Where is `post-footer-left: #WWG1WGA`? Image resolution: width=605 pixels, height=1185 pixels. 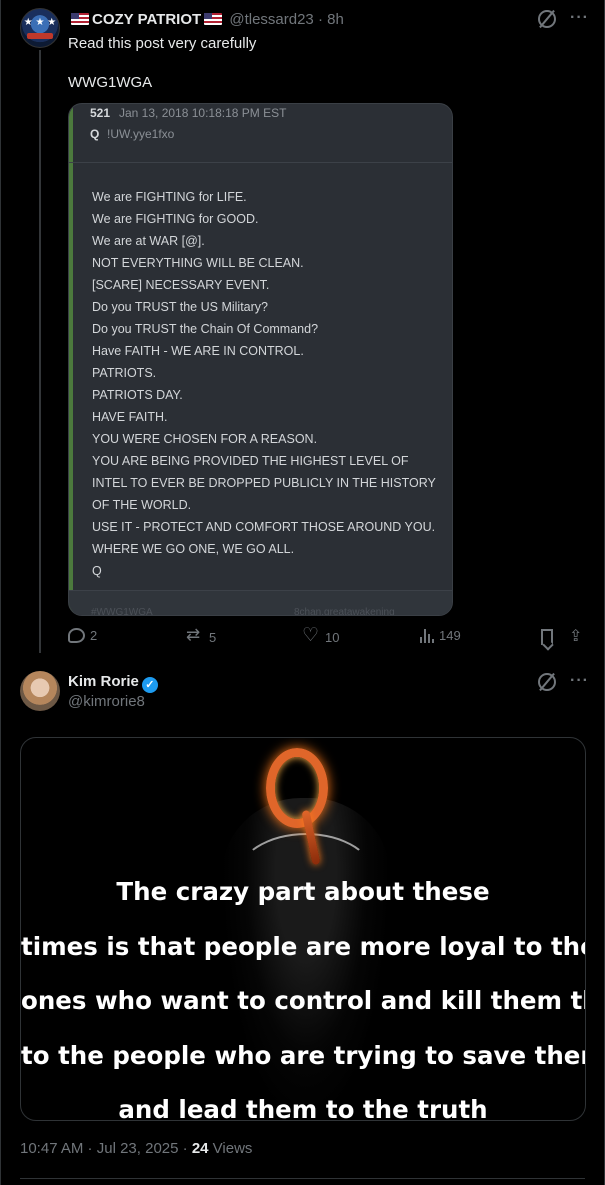 post-footer-left: #WWG1WGA is located at coordinates (122, 611).